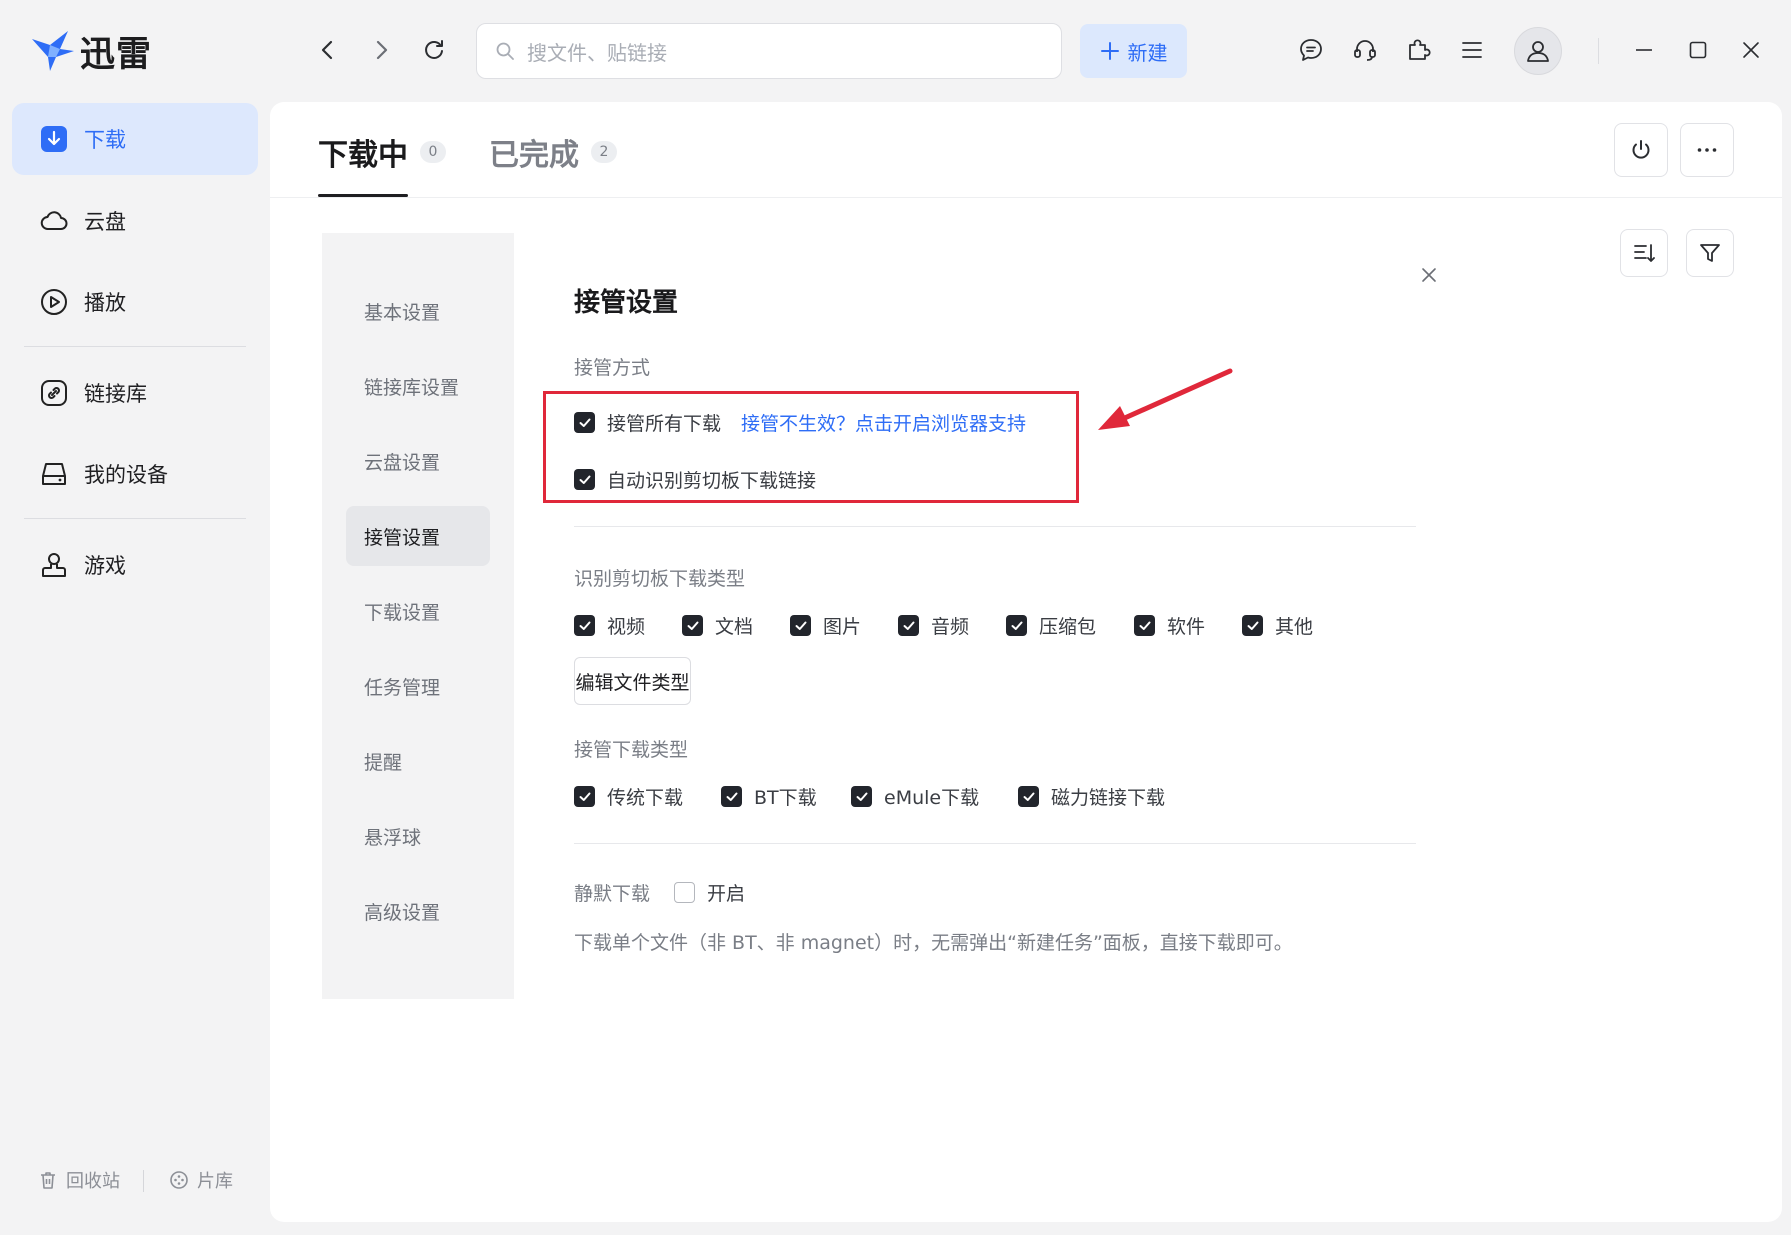 The height and width of the screenshot is (1235, 1791). I want to click on sort-icon, so click(1644, 253).